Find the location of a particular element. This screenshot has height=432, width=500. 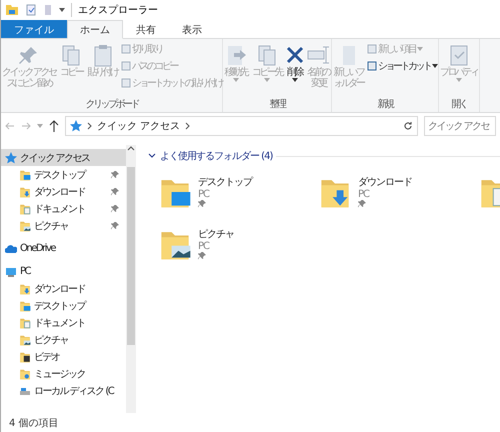

breadcrumb: クイック アクセス is located at coordinates (138, 126).